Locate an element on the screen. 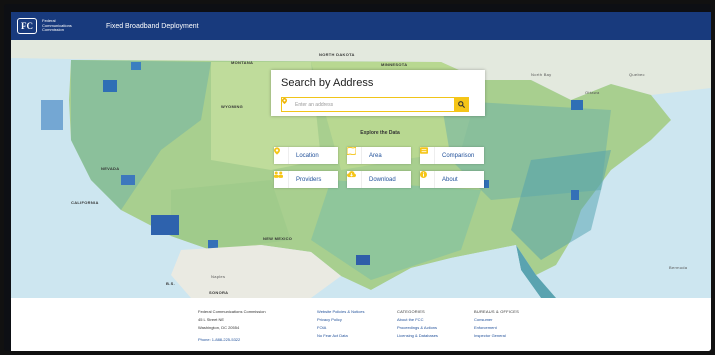 Image resolution: width=715 pixels, height=355 pixels. map-label: Quebec is located at coordinates (637, 74).